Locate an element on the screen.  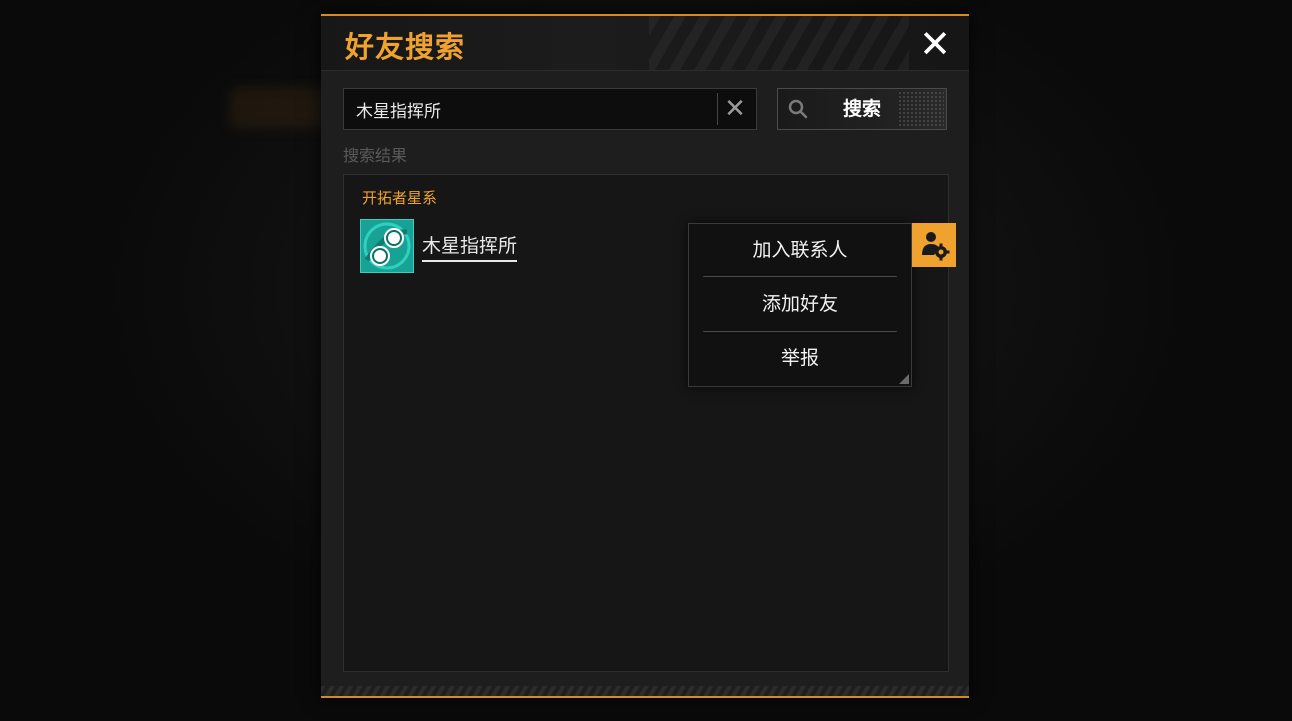
group-name: 开拓者星系 is located at coordinates (400, 198).